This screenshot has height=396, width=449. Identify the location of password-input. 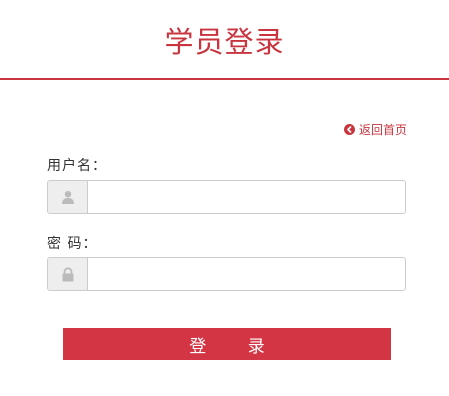
(246, 274).